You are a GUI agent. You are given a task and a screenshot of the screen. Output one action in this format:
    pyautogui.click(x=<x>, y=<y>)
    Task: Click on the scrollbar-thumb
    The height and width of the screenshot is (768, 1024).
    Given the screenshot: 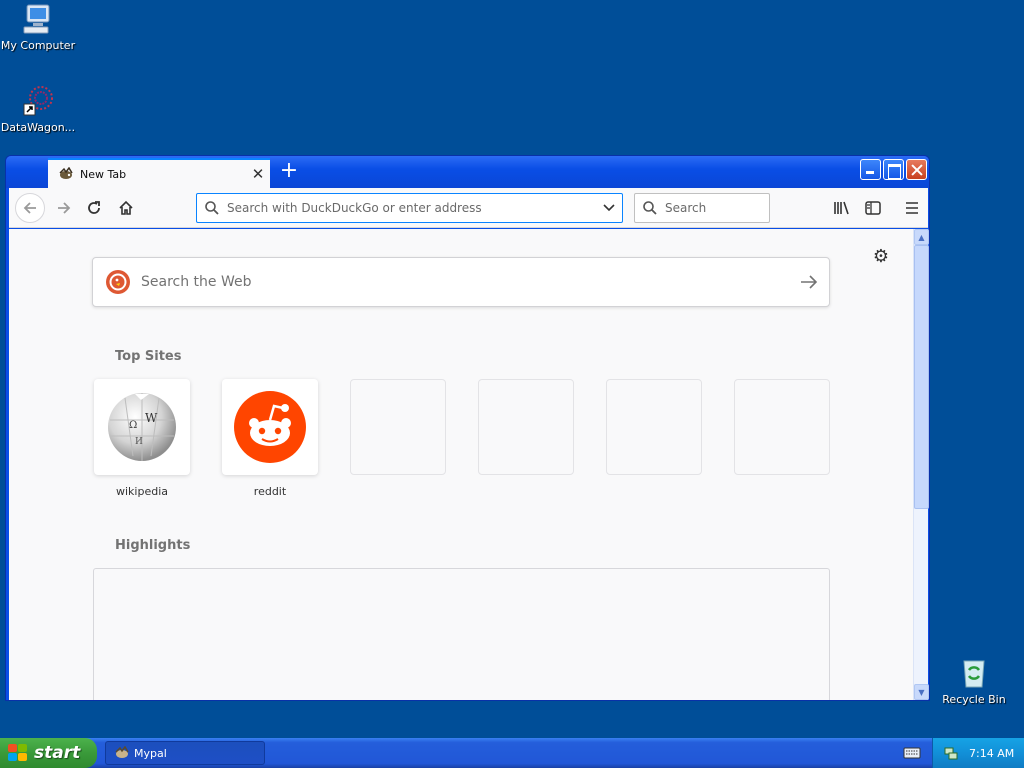 What is the action you would take?
    pyautogui.click(x=921, y=377)
    